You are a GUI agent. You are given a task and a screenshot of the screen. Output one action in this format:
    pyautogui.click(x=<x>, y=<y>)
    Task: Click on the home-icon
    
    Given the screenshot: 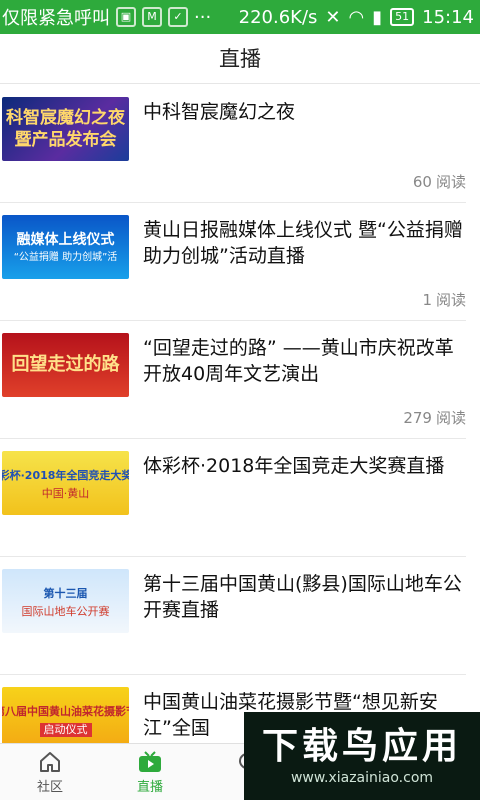 What is the action you would take?
    pyautogui.click(x=50, y=761)
    